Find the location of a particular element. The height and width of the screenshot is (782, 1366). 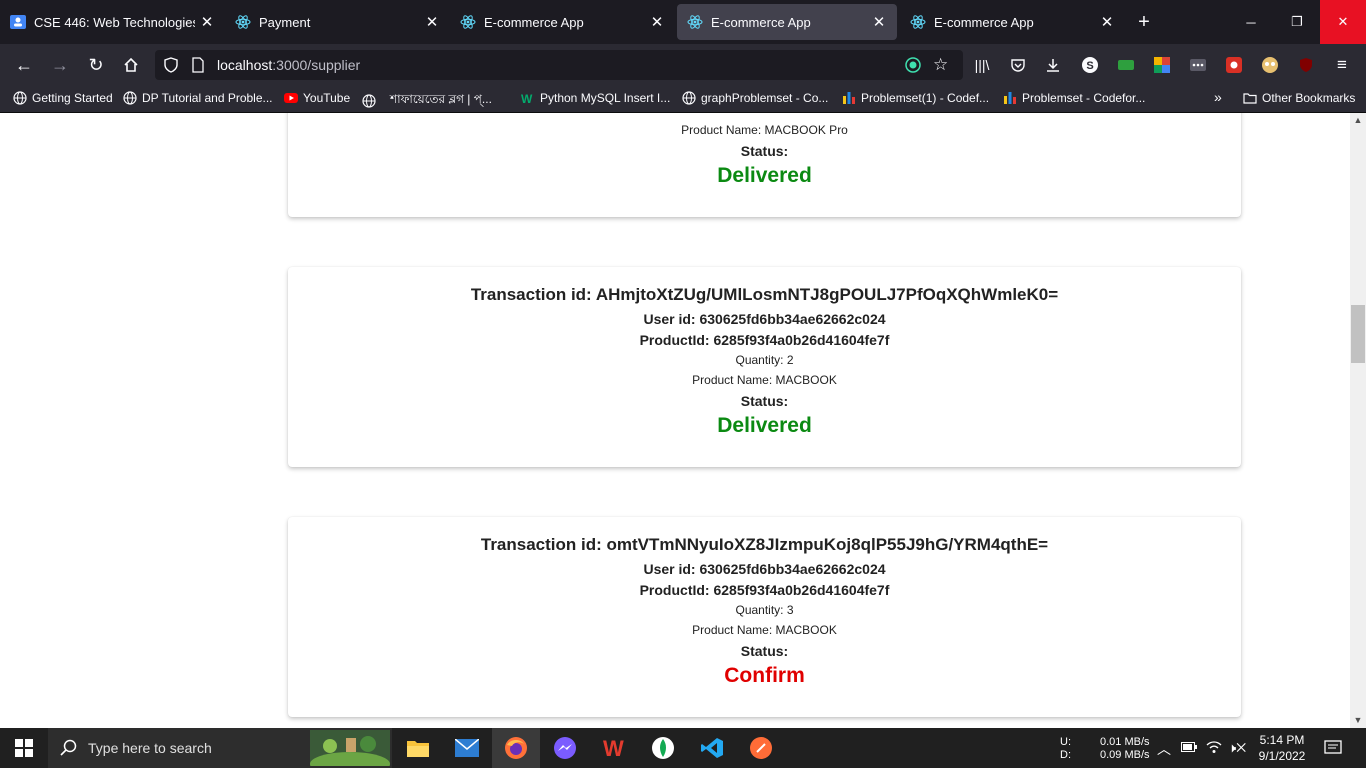

tab-cse446: CSE 446: Web Technologies ✕ is located at coordinates (112, 22).